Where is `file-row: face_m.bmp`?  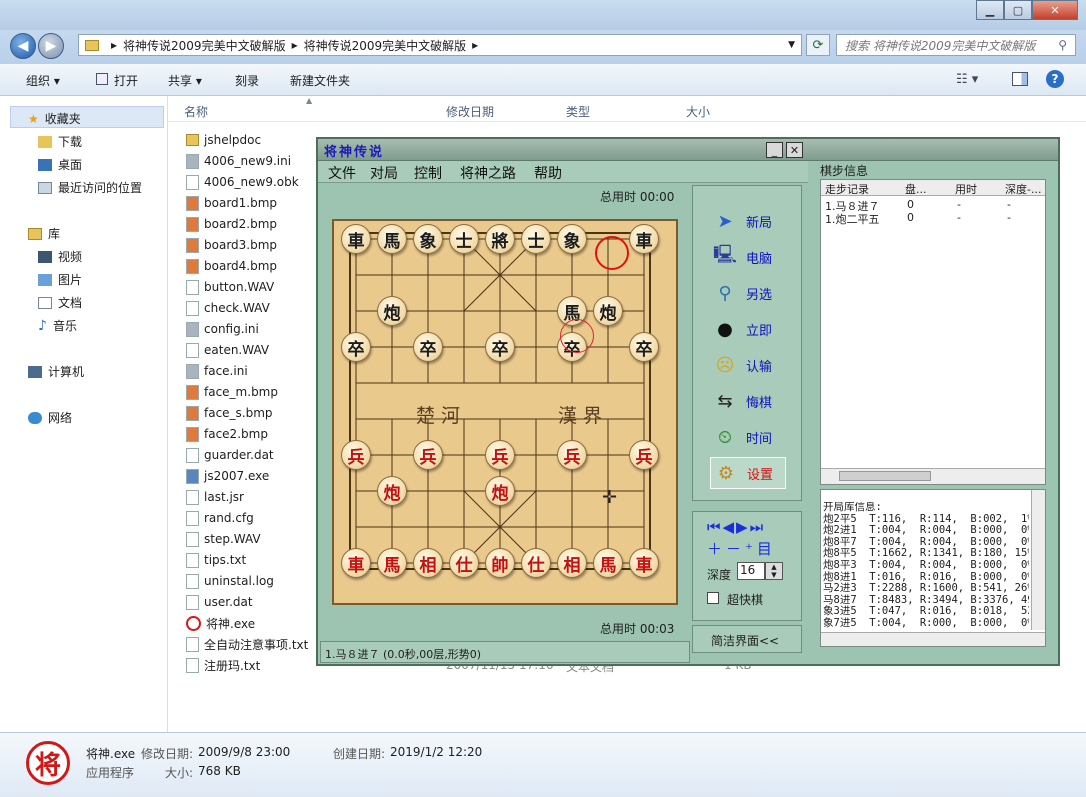 file-row: face_m.bmp is located at coordinates (251, 392).